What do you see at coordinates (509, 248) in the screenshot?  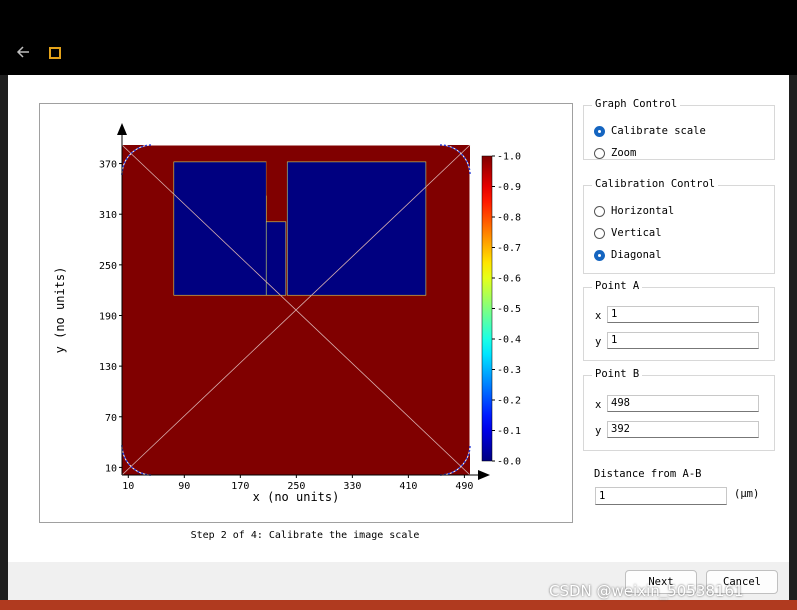 I see `colorbar-tick-label: -0.7` at bounding box center [509, 248].